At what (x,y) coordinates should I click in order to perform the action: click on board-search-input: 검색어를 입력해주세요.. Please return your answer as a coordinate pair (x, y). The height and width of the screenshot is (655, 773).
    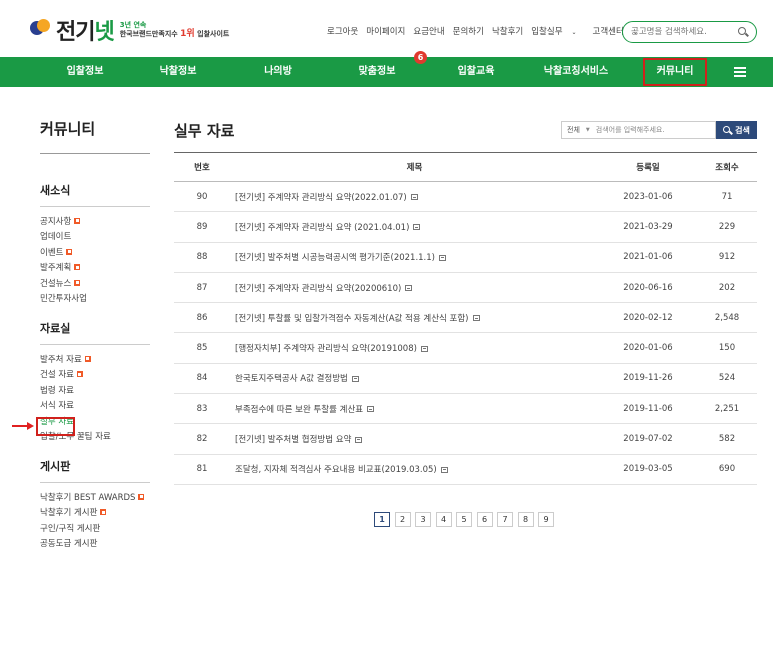
    Looking at the image, I should click on (630, 130).